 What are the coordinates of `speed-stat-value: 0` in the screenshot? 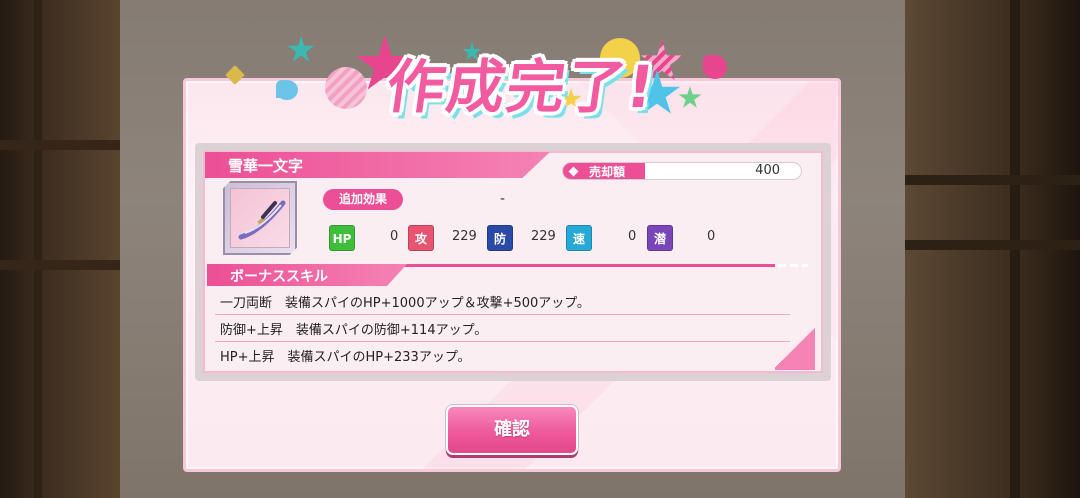 It's located at (632, 236).